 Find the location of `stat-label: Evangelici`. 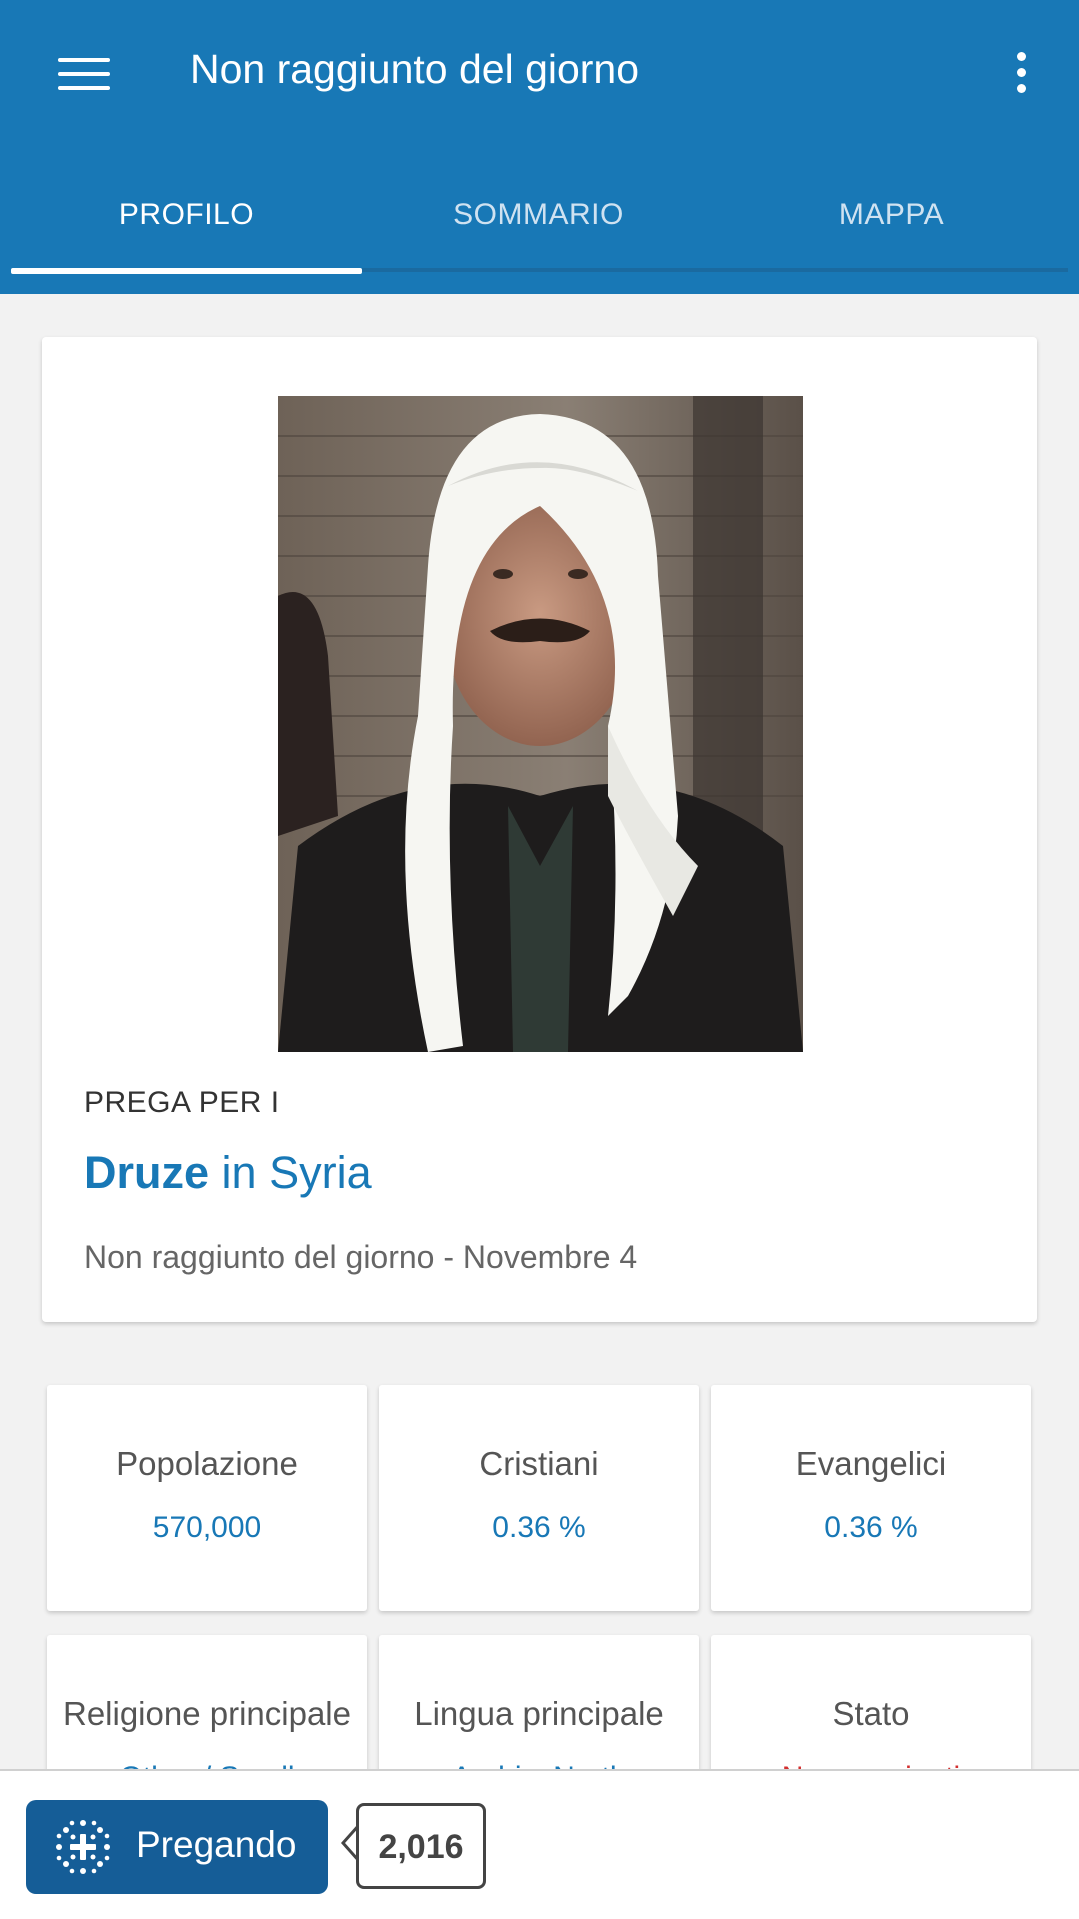

stat-label: Evangelici is located at coordinates (871, 1463).